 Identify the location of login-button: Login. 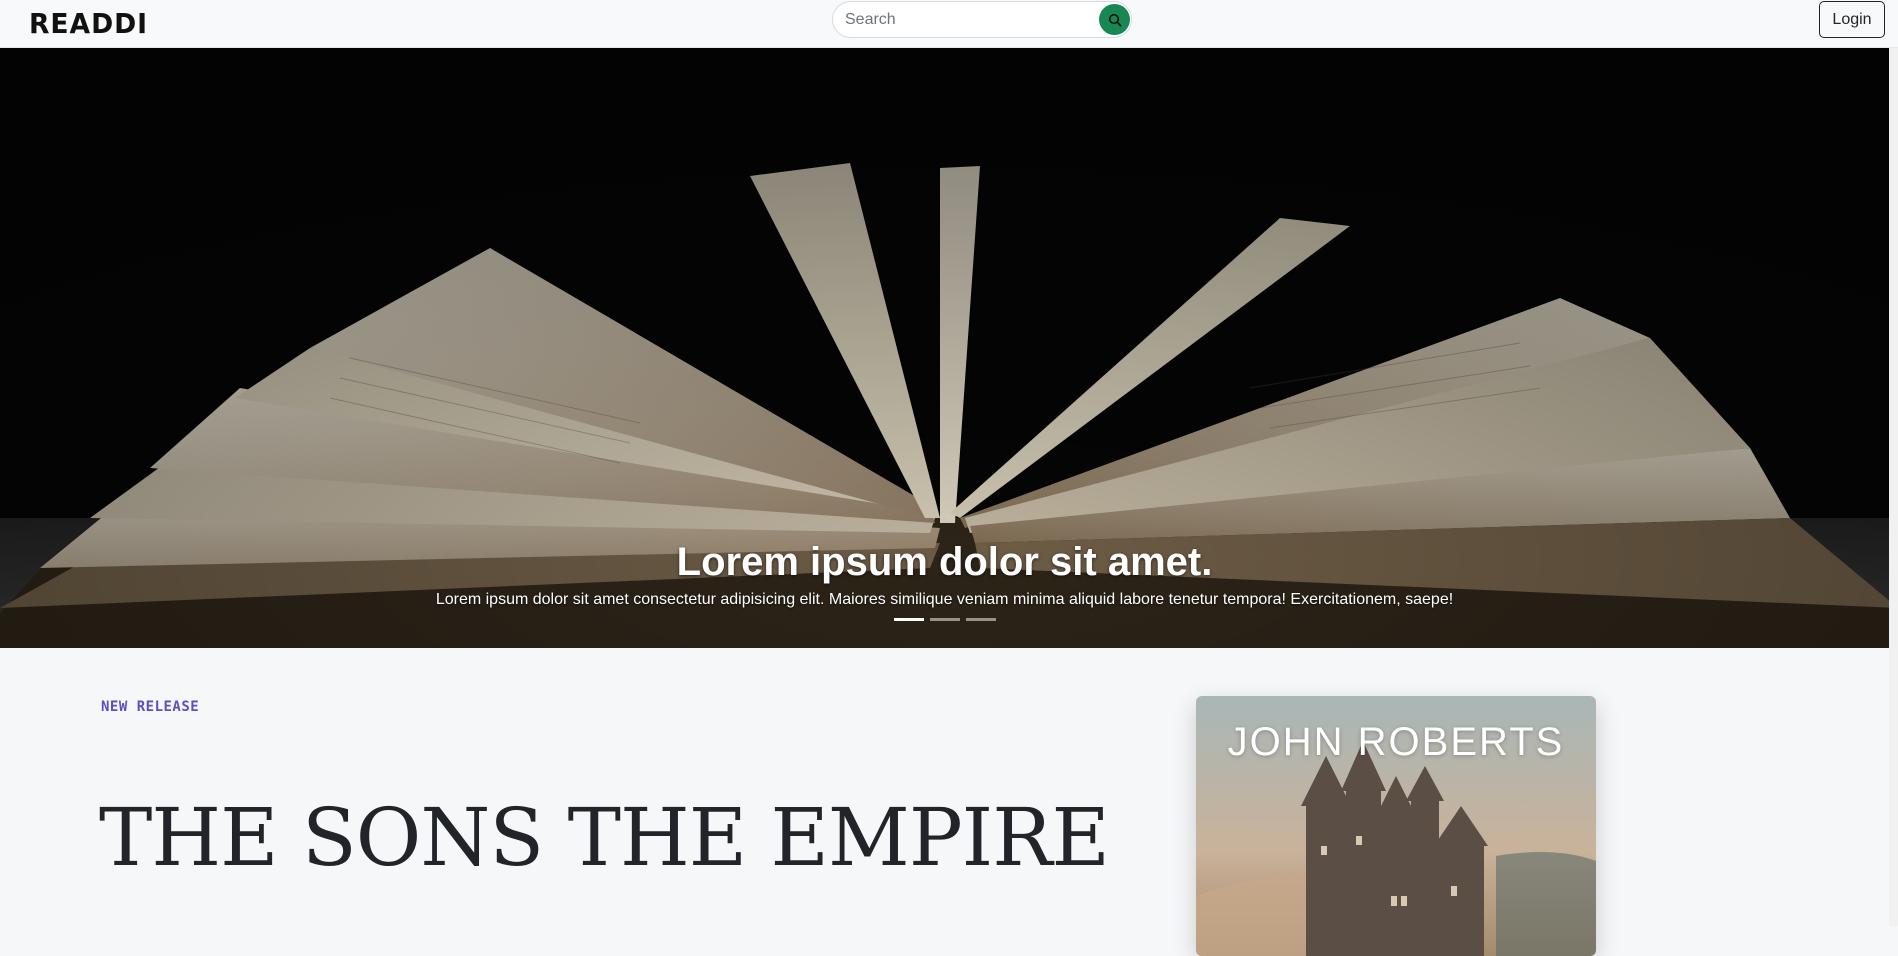
(1852, 19).